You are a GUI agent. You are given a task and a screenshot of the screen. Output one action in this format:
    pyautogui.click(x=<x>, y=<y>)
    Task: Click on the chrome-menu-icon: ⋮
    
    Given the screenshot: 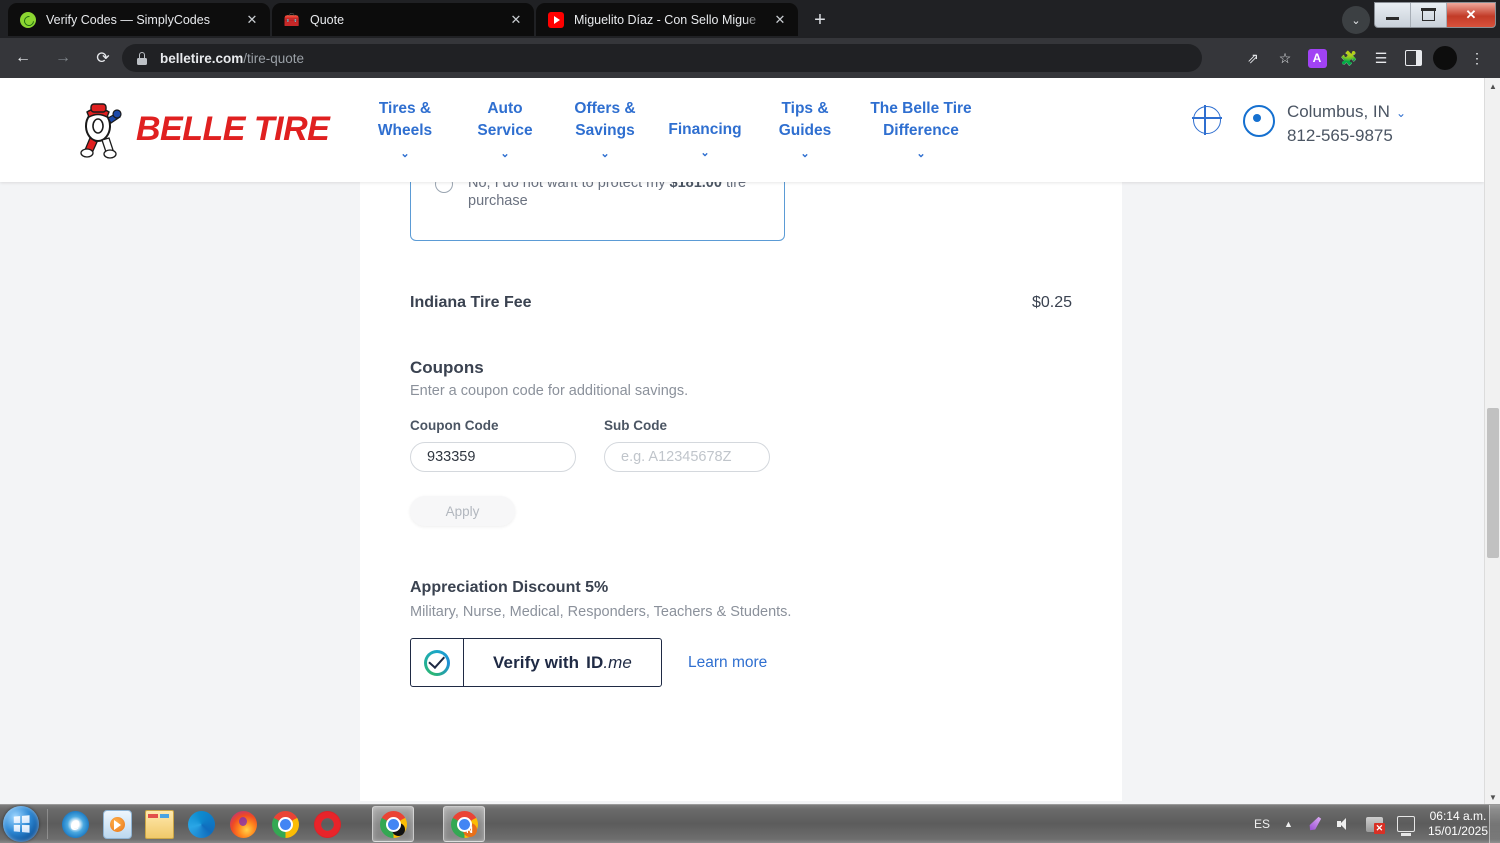 What is the action you would take?
    pyautogui.click(x=1477, y=58)
    